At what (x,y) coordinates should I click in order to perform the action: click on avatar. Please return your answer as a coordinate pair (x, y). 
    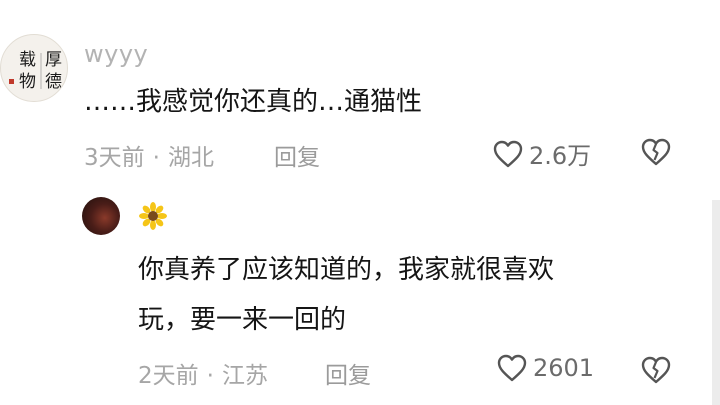
    Looking at the image, I should click on (101, 216).